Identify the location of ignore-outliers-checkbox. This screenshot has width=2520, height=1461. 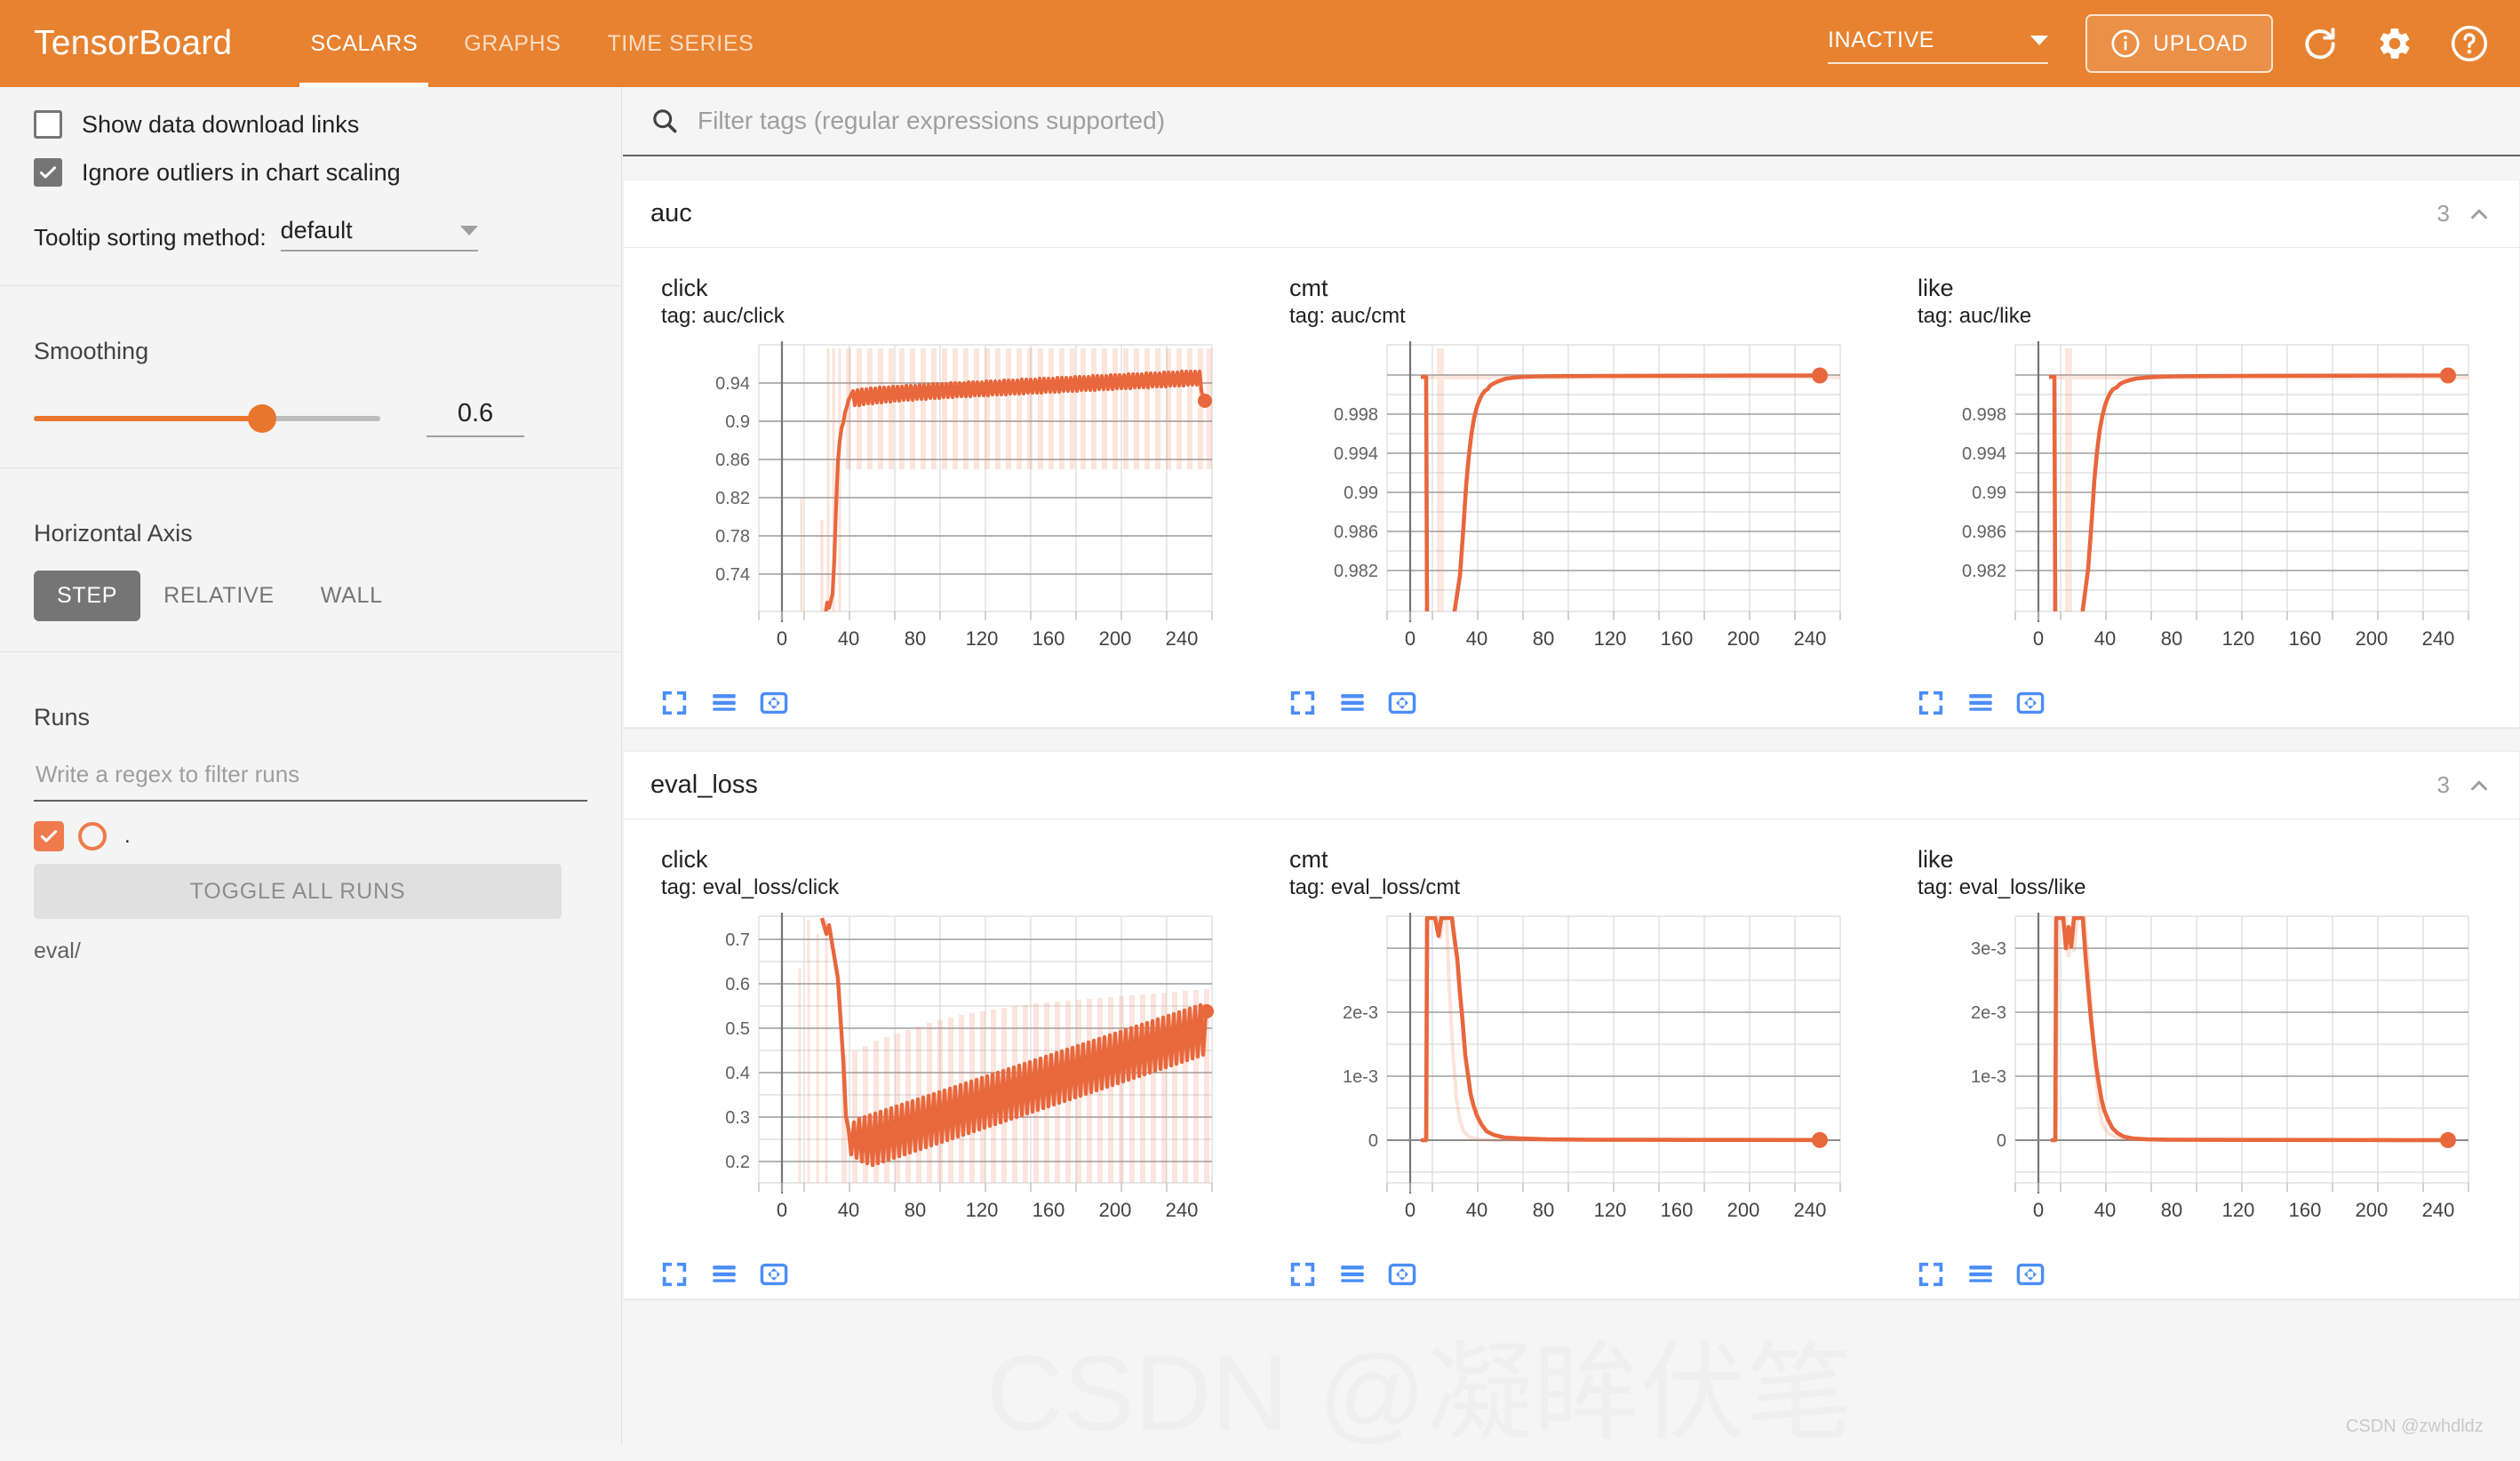
(48, 172).